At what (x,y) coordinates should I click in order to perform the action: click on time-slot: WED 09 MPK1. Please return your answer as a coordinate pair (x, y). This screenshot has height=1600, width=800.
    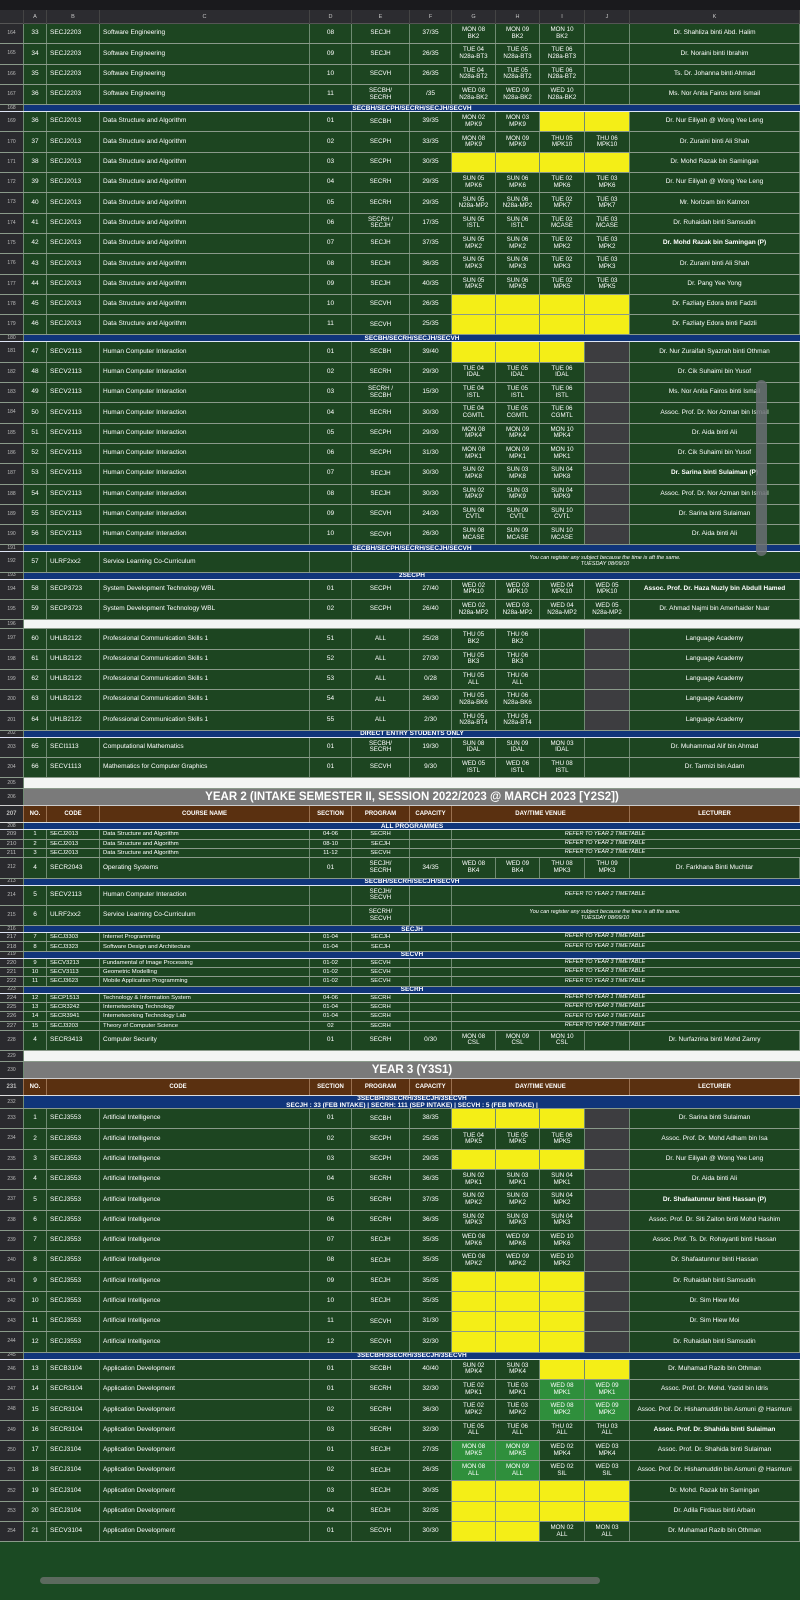
    Looking at the image, I should click on (607, 1390).